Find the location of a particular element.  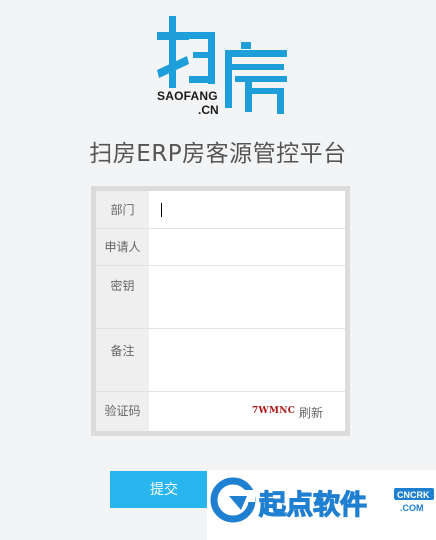

note-row: 备注 is located at coordinates (220, 360).